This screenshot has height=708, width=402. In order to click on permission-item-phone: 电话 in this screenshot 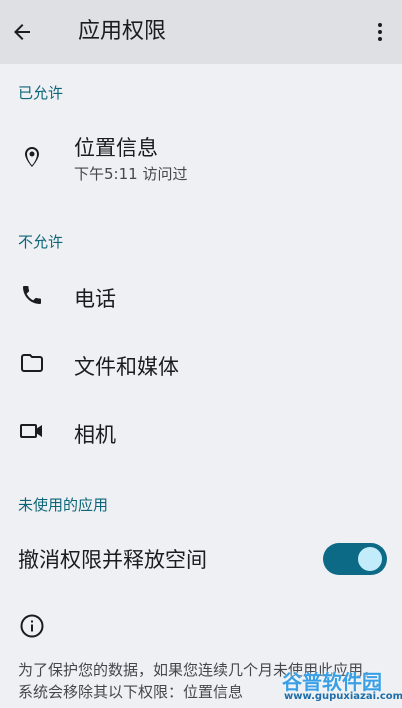, I will do `click(201, 296)`.